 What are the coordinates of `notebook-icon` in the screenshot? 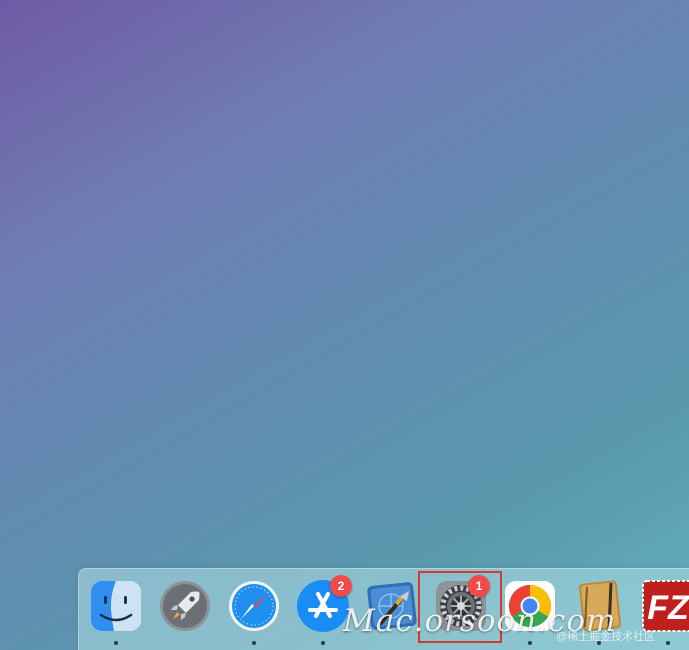 It's located at (599, 606).